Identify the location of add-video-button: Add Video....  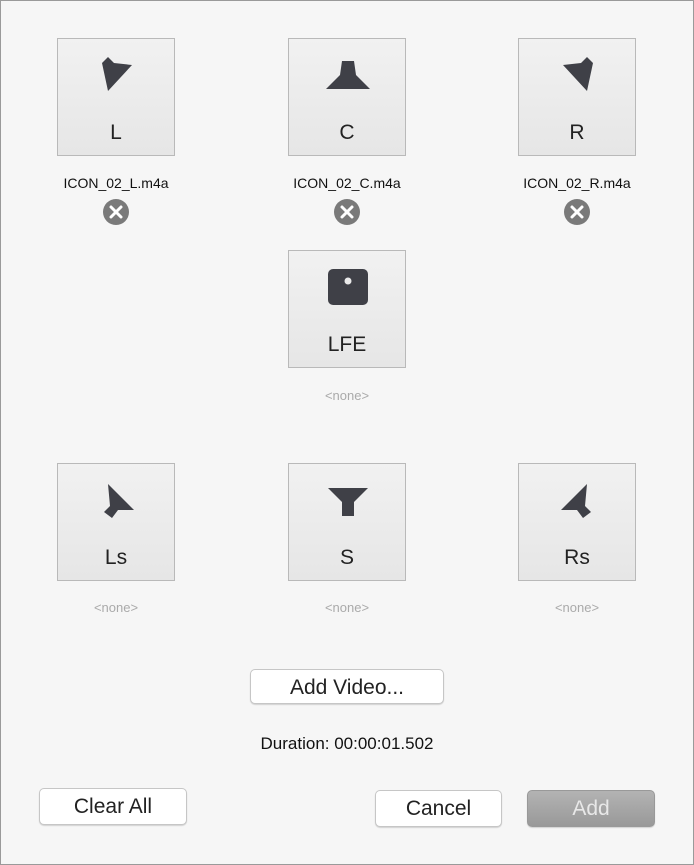
(347, 686).